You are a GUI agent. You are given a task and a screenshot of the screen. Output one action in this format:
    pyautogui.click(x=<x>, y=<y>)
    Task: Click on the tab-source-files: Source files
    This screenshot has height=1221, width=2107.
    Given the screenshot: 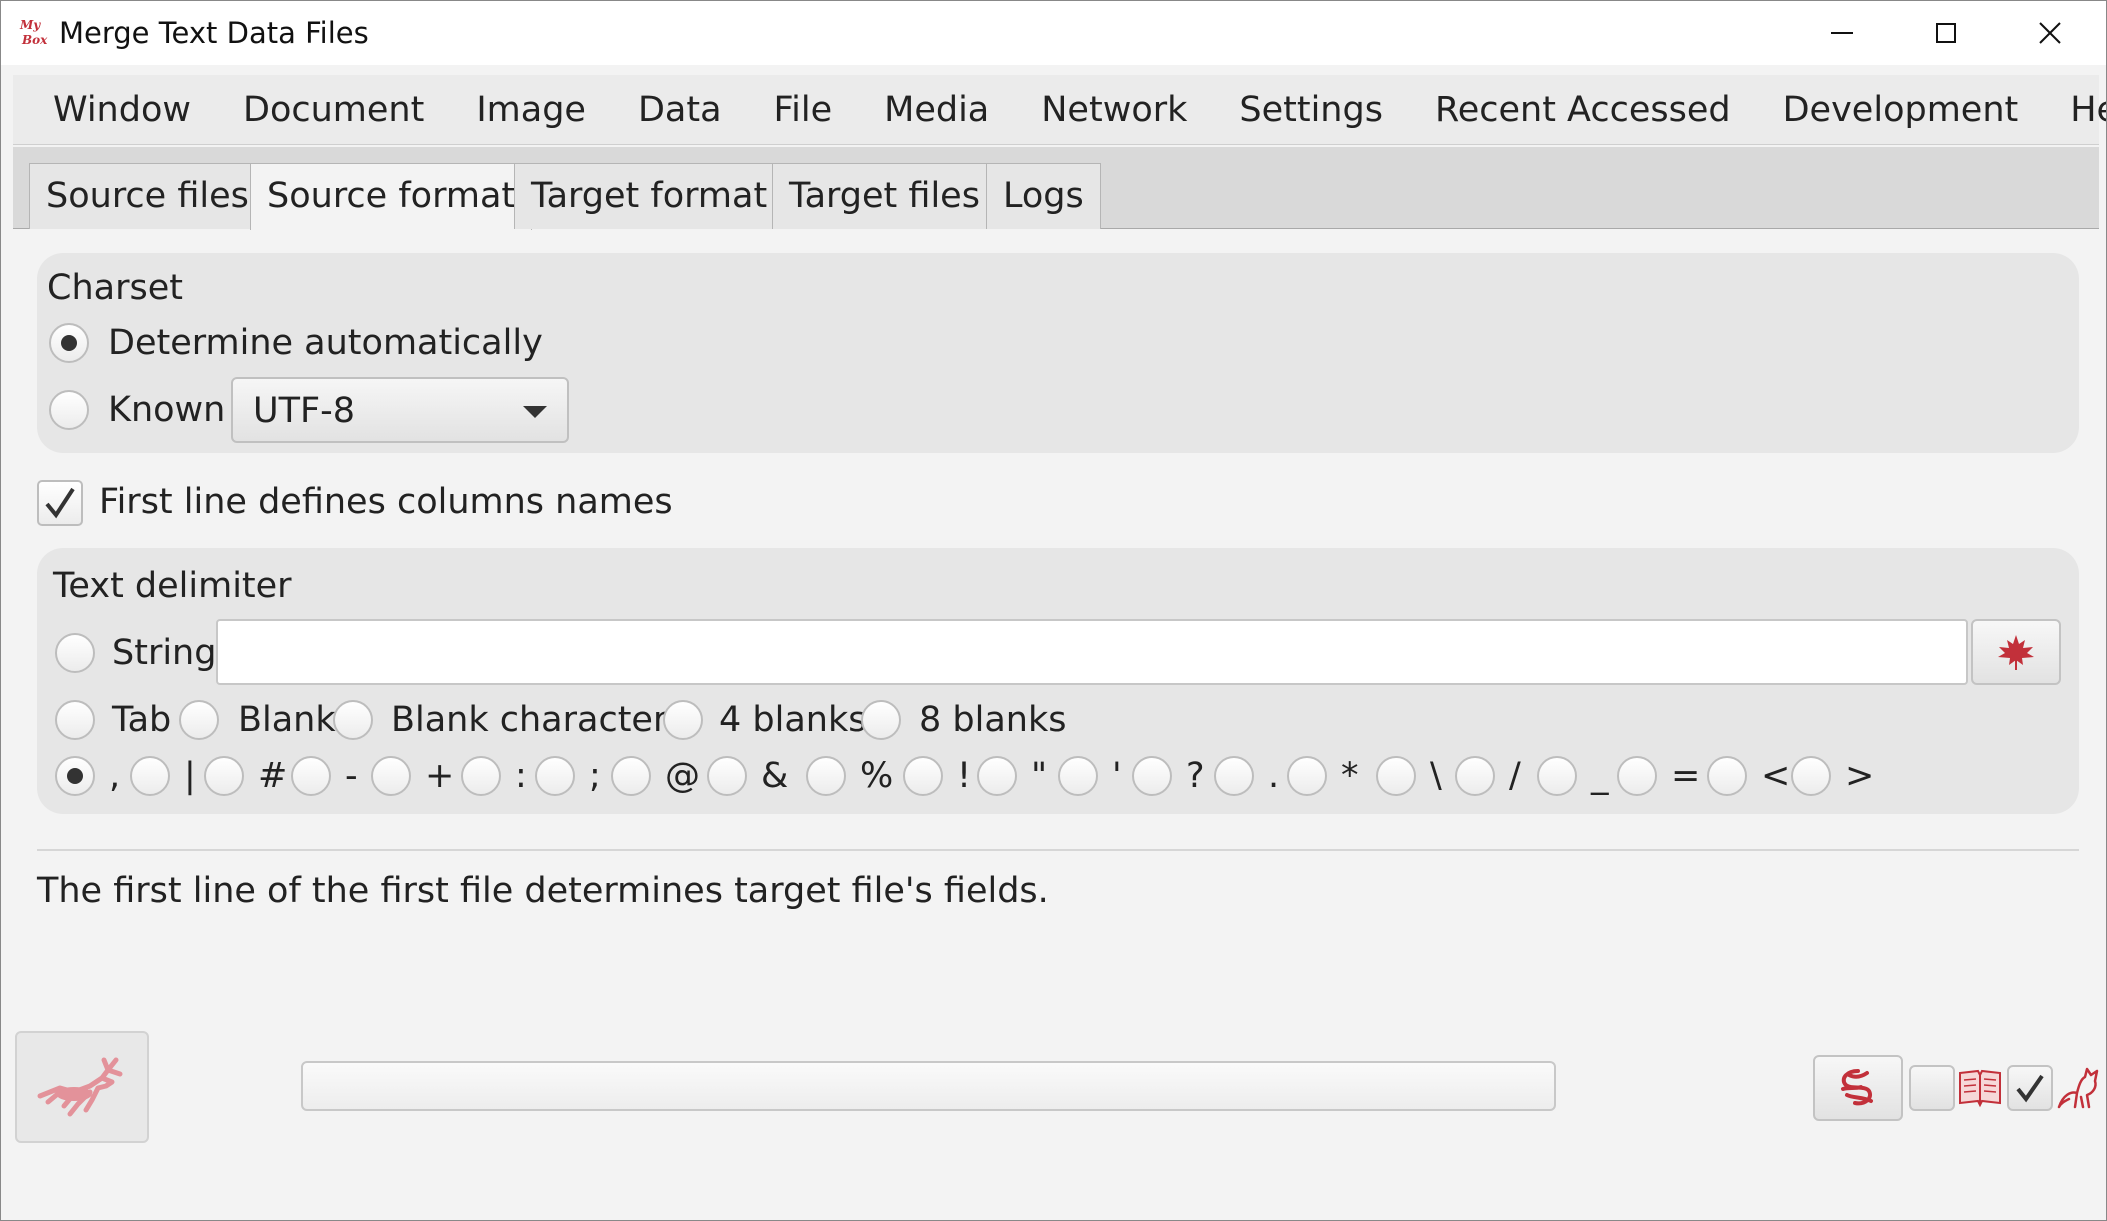 What is the action you would take?
    pyautogui.click(x=147, y=196)
    